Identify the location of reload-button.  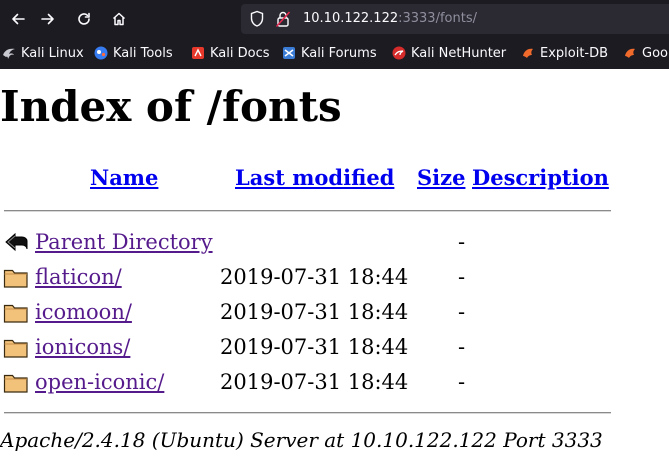
(84, 19).